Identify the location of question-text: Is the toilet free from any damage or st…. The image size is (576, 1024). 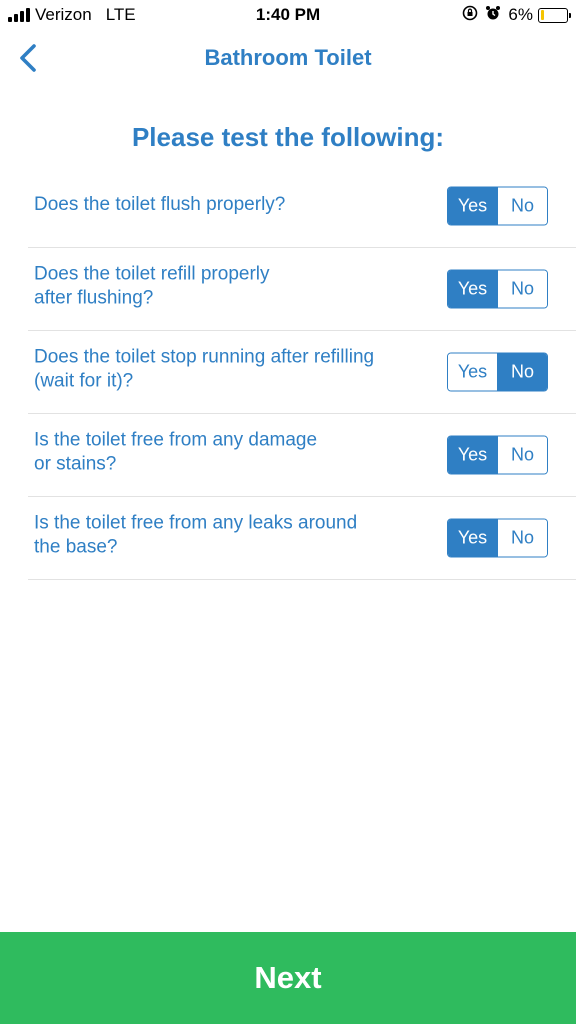
(176, 452).